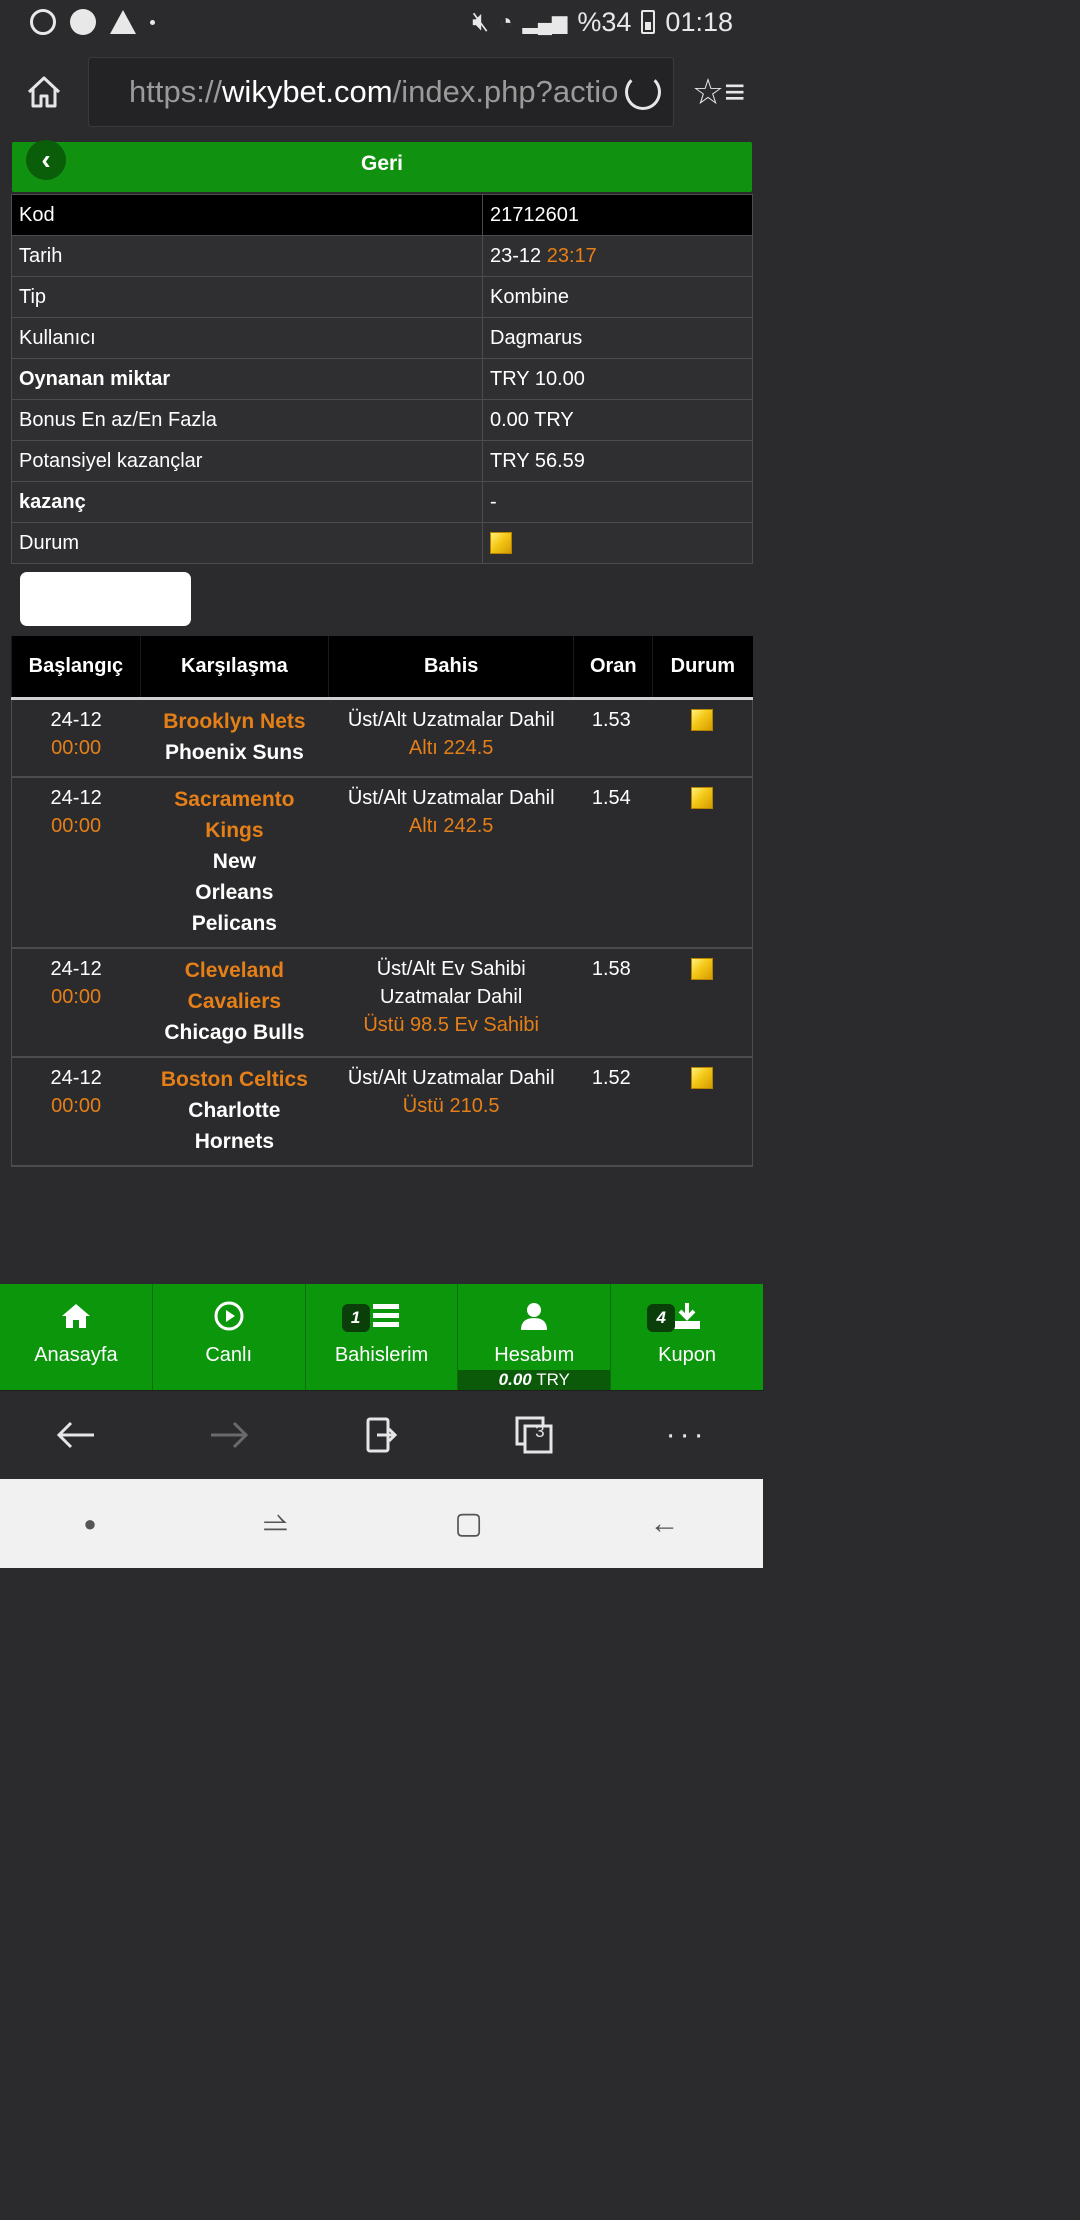 This screenshot has height=2220, width=1080. Describe the element at coordinates (643, 92) in the screenshot. I see `reload-icon` at that location.